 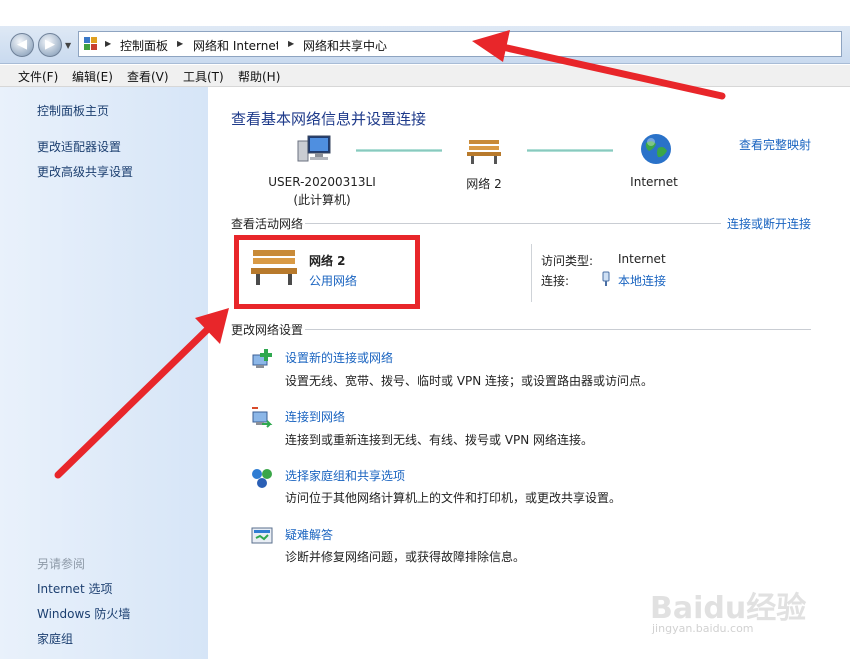 What do you see at coordinates (567, 261) in the screenshot?
I see `access-type-label: 访问类型:` at bounding box center [567, 261].